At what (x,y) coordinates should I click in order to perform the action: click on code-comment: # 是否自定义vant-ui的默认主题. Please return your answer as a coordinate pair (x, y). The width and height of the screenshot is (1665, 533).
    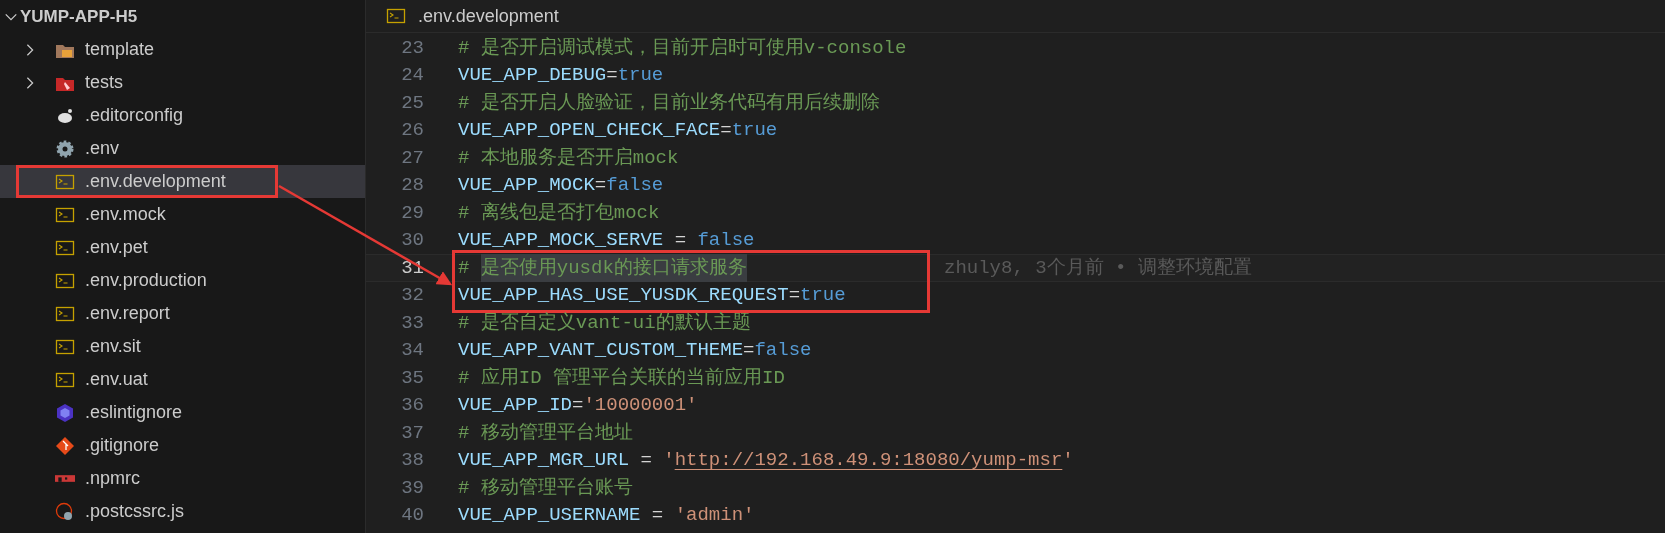
    Looking at the image, I should click on (604, 323).